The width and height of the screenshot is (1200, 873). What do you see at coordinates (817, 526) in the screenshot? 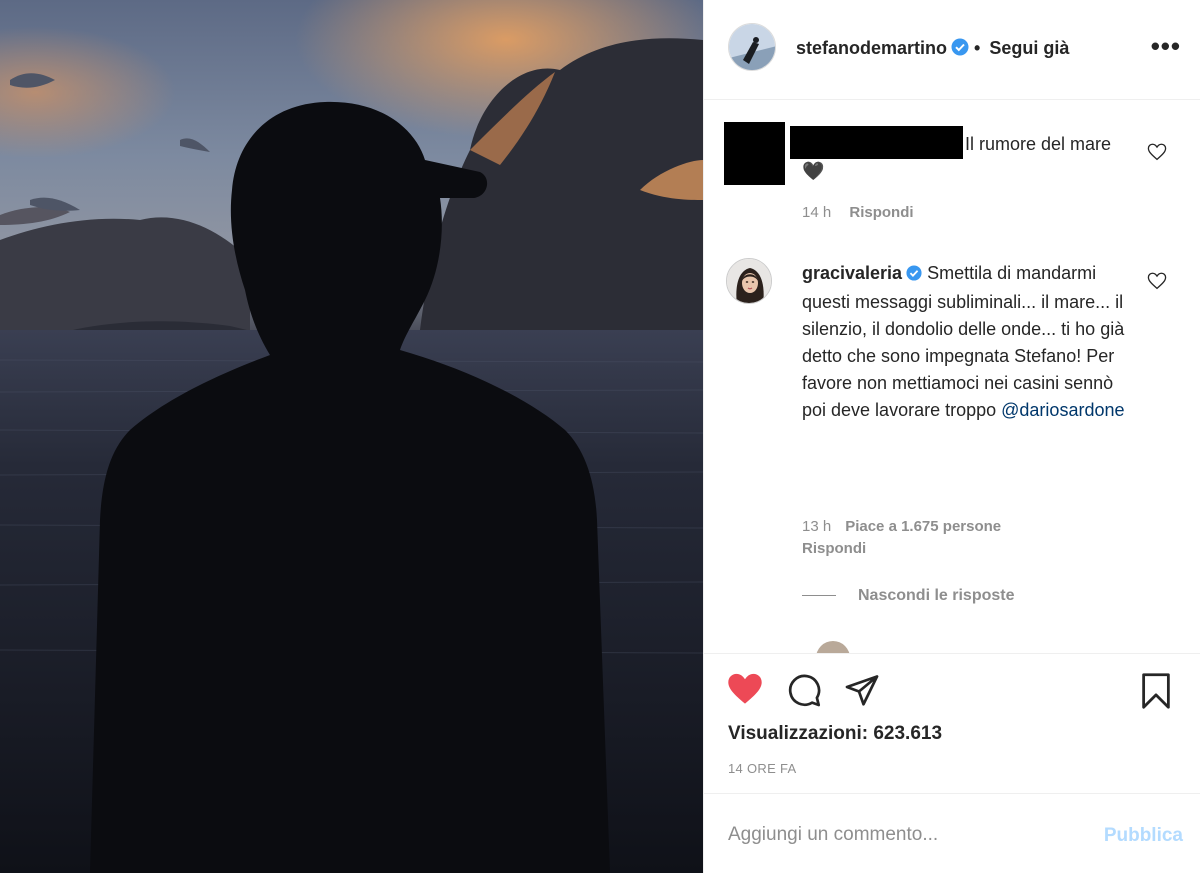
I see `comment-time: 13 h` at bounding box center [817, 526].